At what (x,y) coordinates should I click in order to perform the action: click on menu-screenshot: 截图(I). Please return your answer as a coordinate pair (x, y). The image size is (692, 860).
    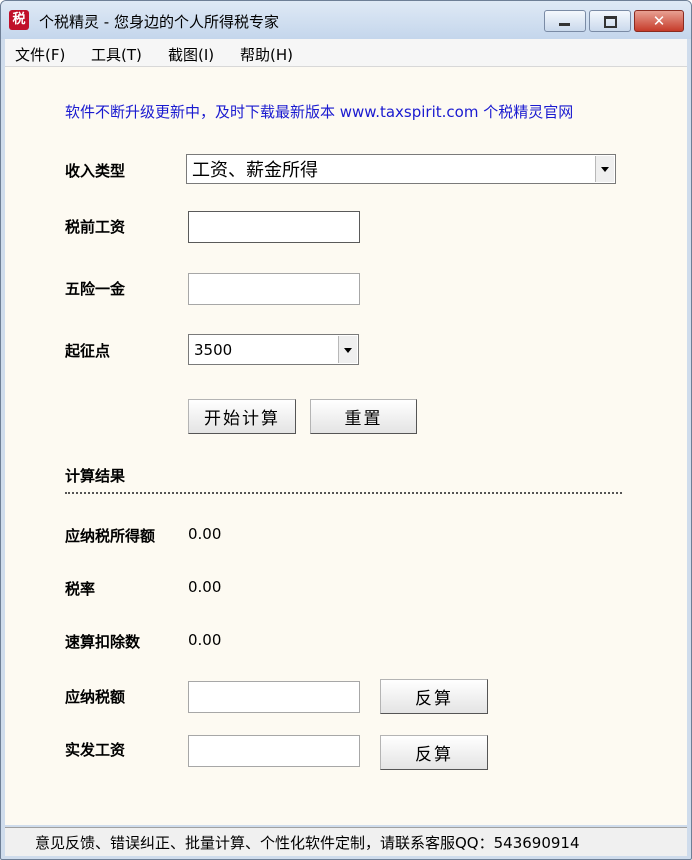
    Looking at the image, I should click on (191, 54).